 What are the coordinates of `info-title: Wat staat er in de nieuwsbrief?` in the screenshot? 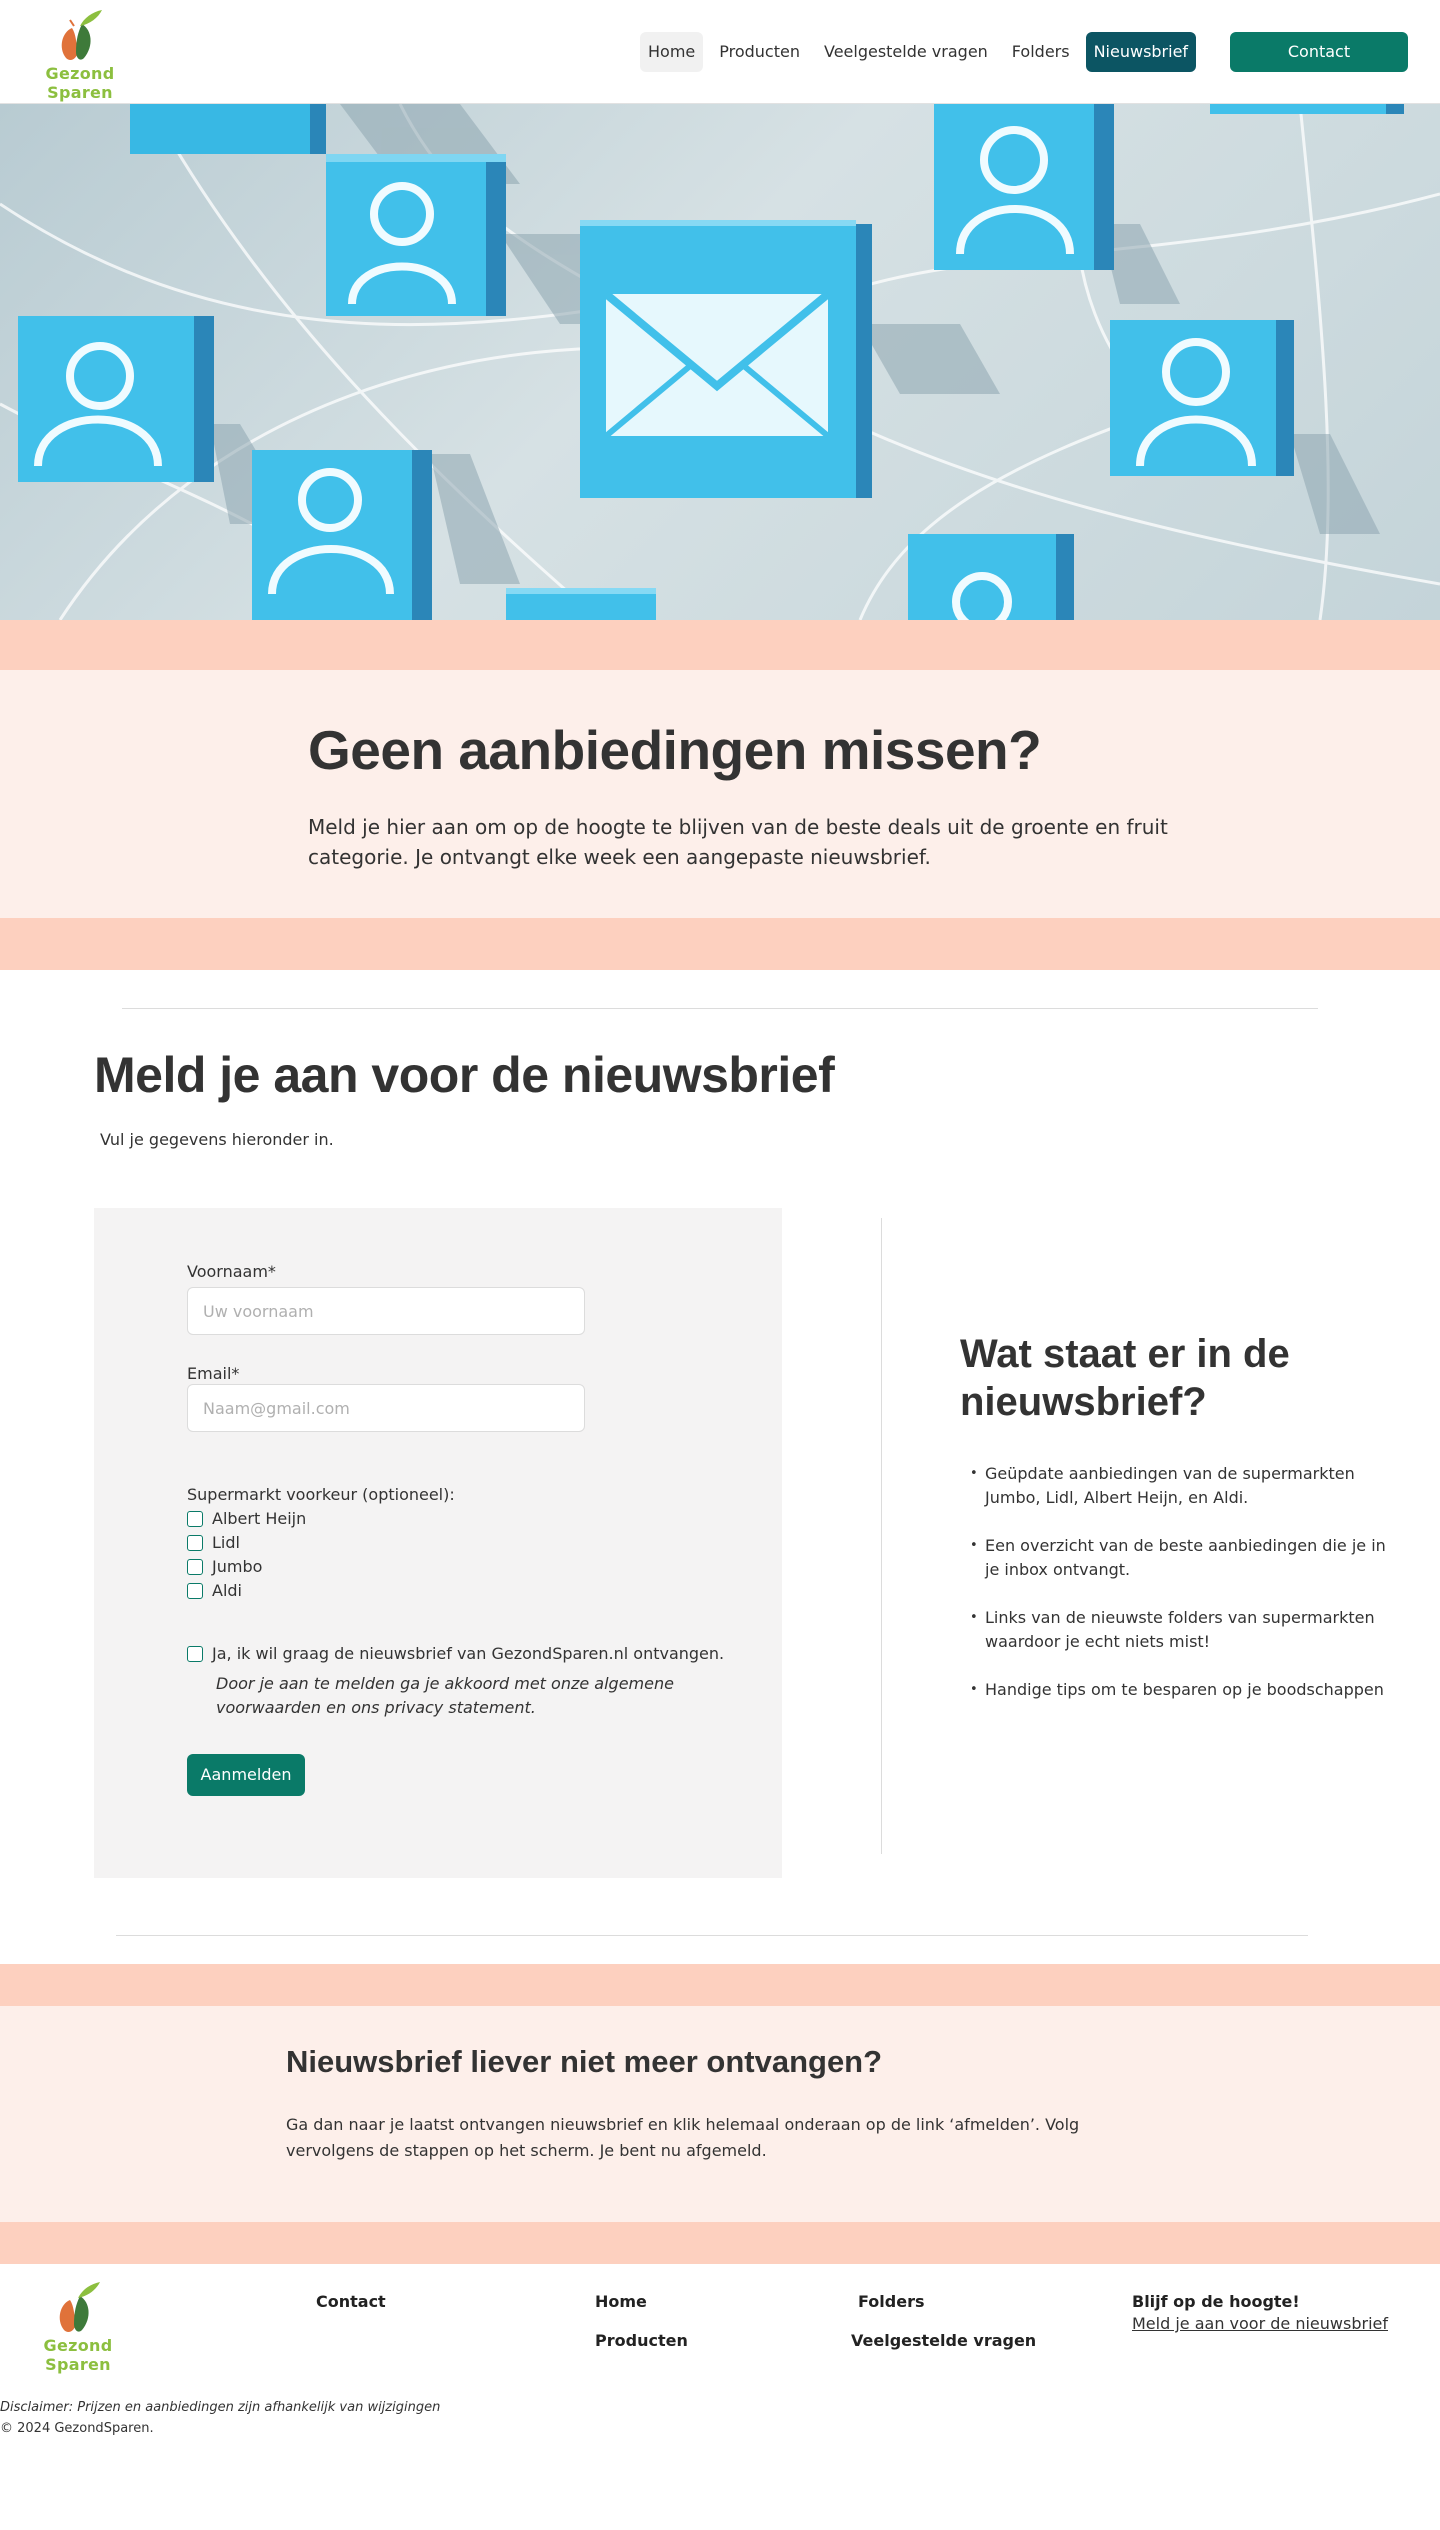 It's located at (1125, 1378).